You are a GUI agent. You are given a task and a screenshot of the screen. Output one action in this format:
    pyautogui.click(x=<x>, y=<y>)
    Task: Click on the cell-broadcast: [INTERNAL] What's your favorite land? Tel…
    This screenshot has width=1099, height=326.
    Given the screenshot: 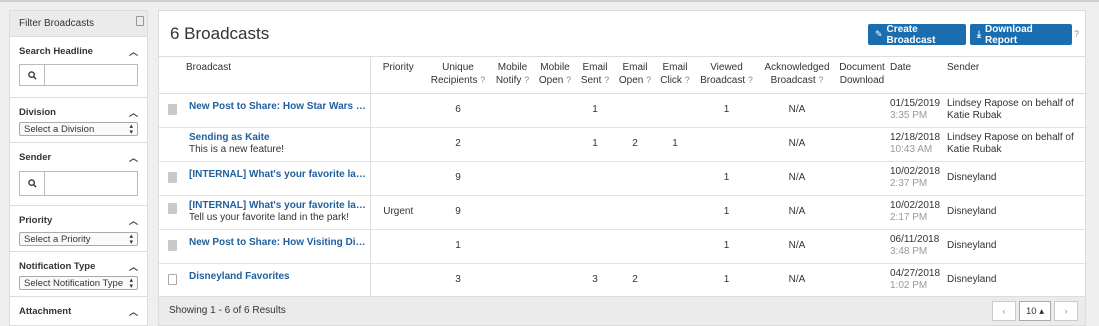 What is the action you would take?
    pyautogui.click(x=265, y=212)
    